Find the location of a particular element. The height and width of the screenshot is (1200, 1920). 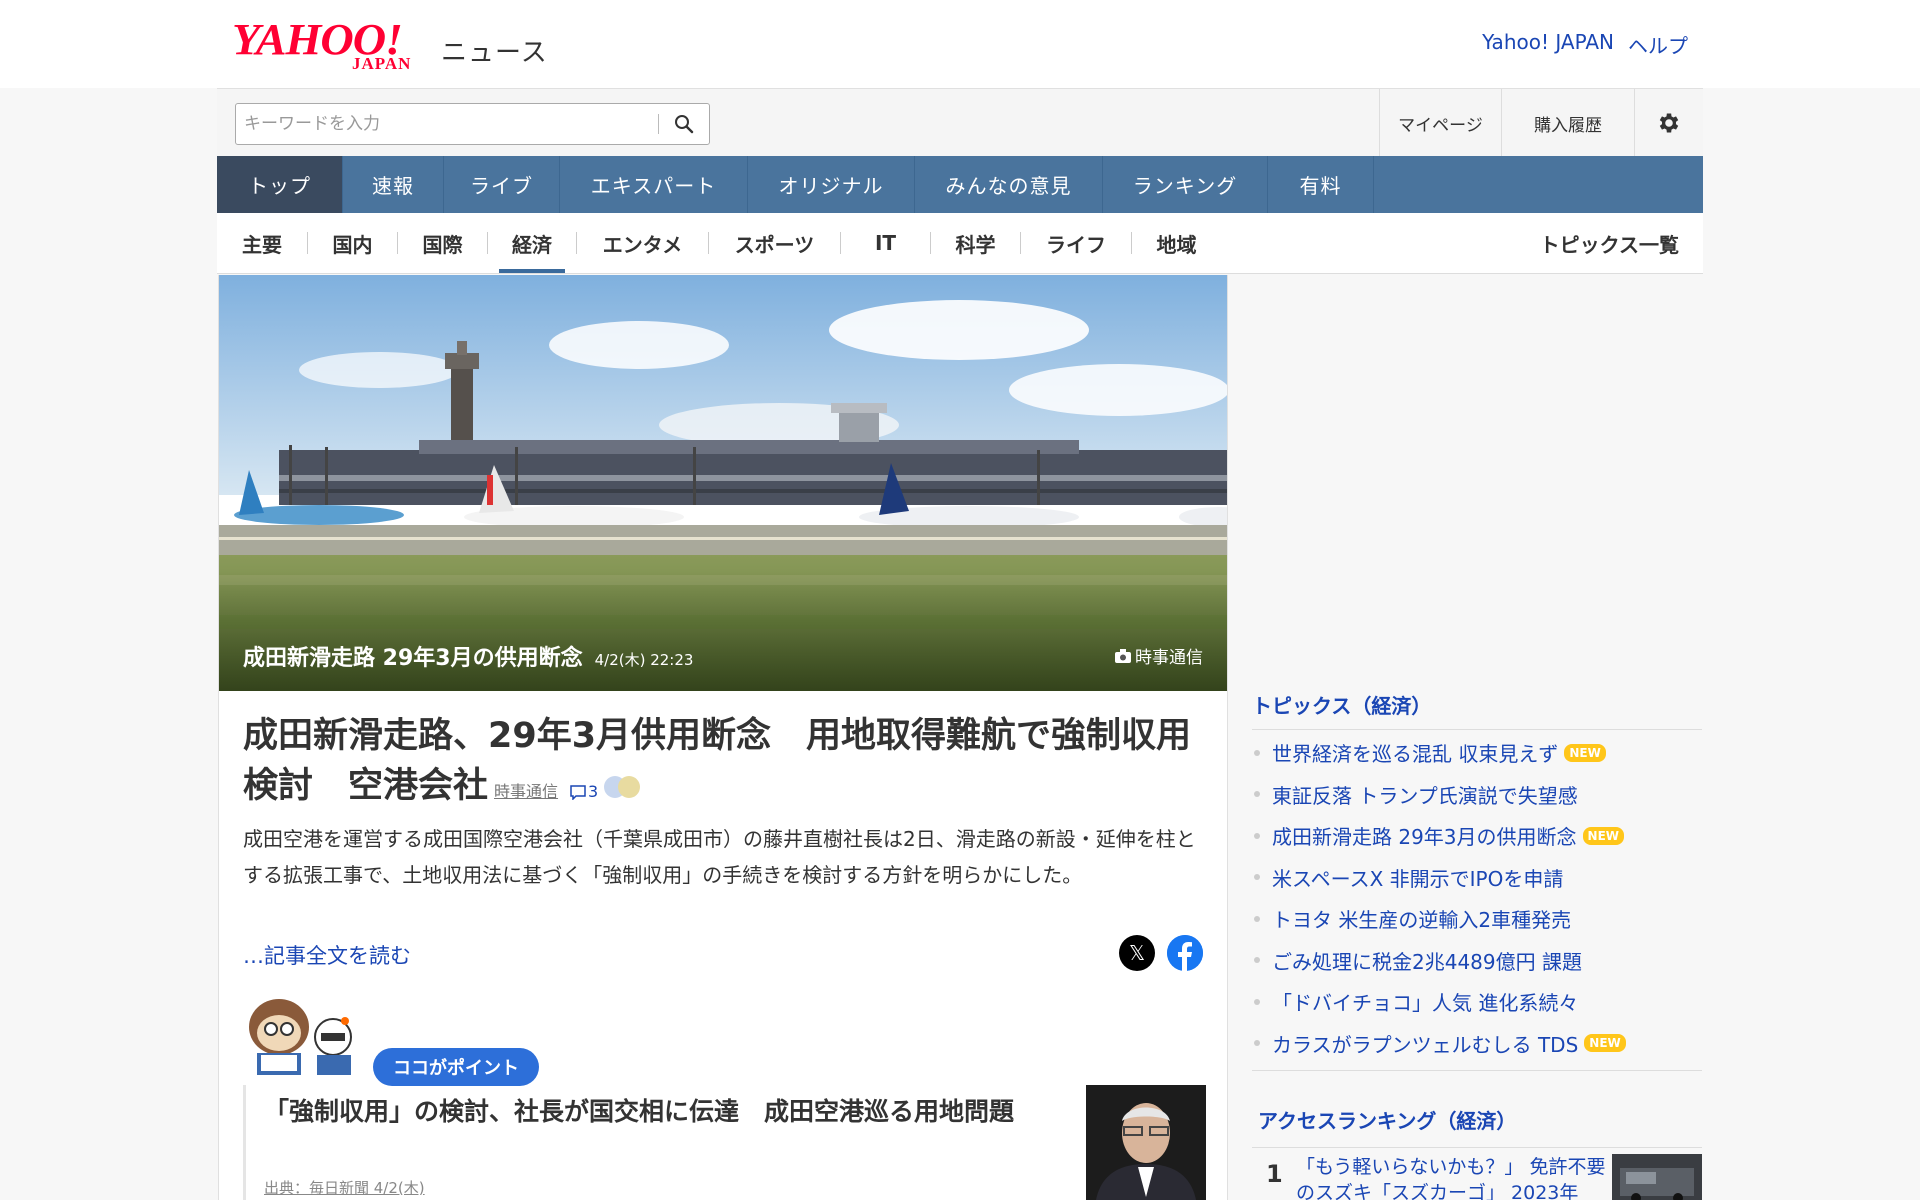

ranking-item: 1 「もう軽いらないかも？」 免許不要のスズキ「スズカーゴ」 2023年 is located at coordinates (1477, 1173).